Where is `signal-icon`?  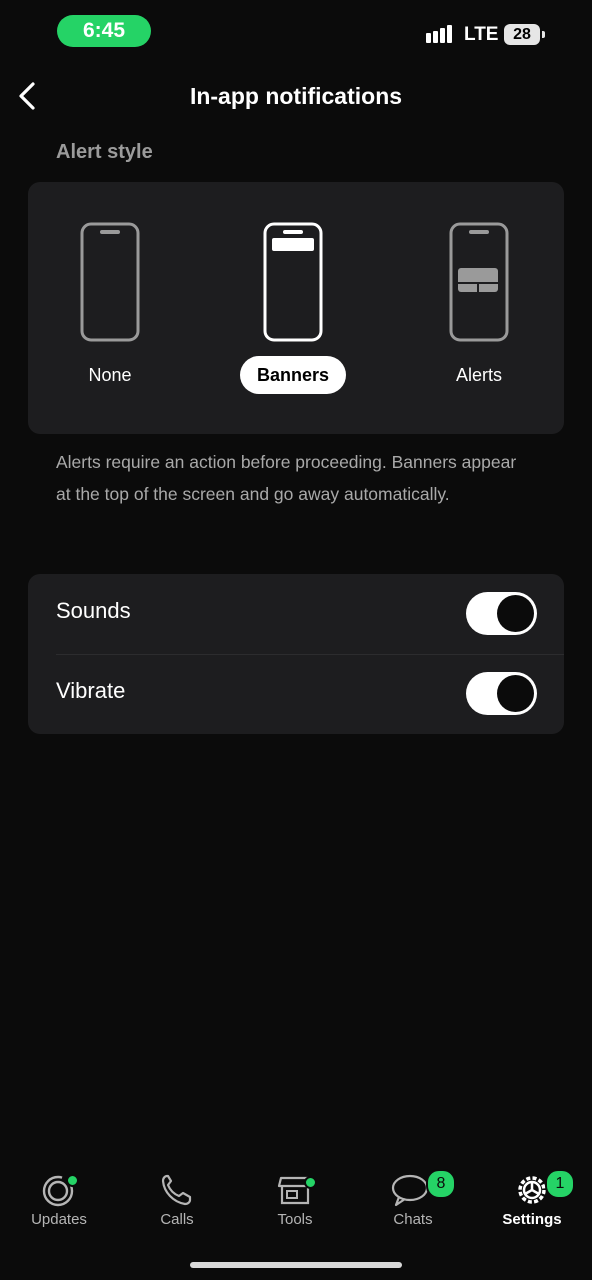 signal-icon is located at coordinates (441, 35).